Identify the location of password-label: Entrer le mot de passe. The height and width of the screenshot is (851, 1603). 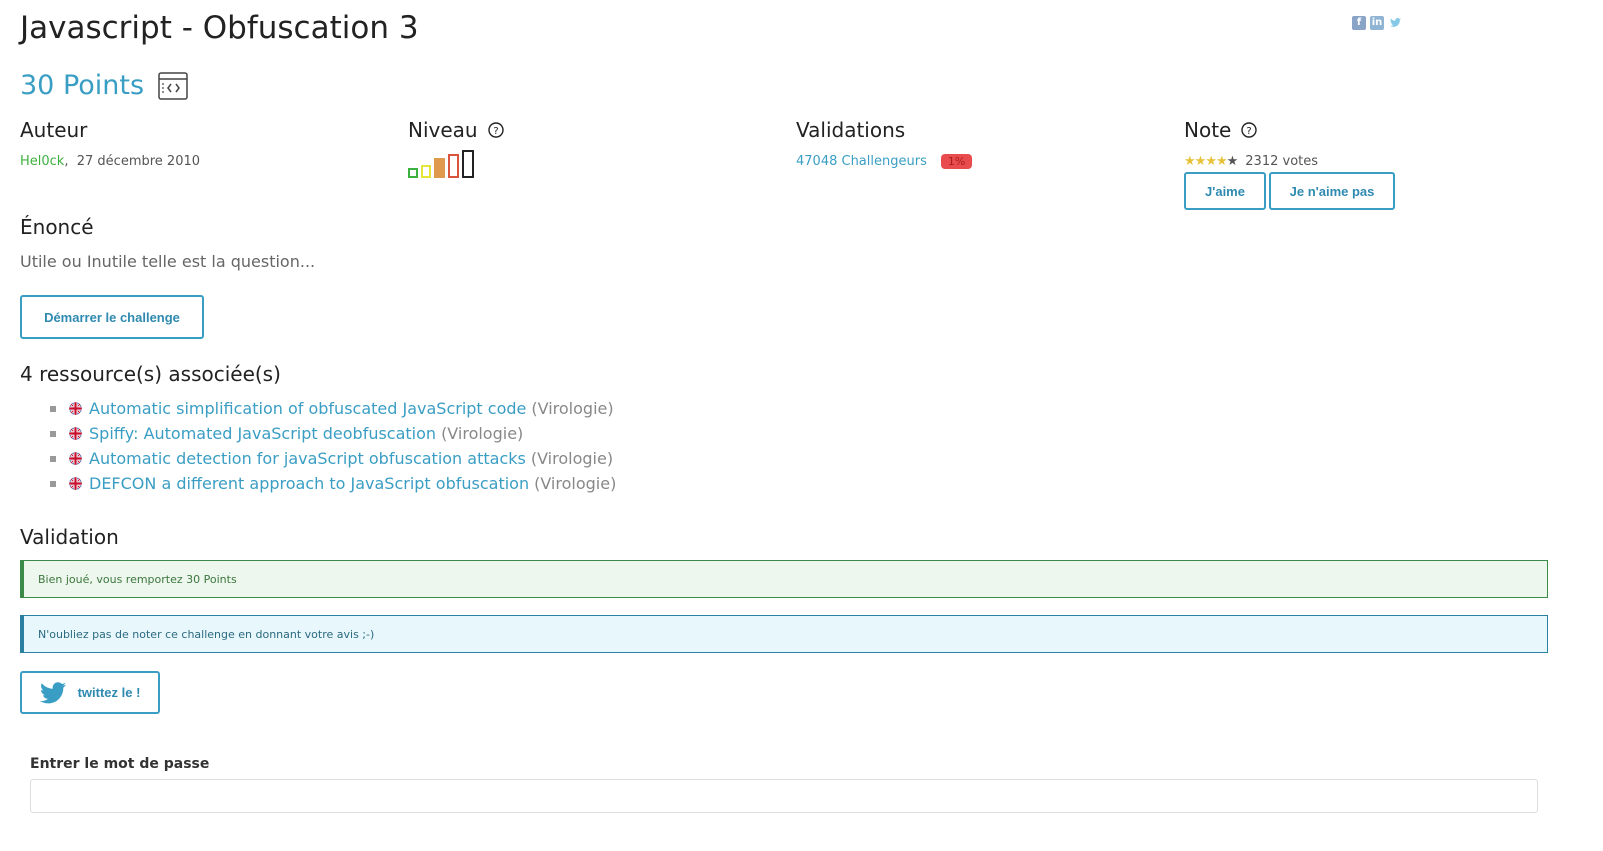
(120, 764).